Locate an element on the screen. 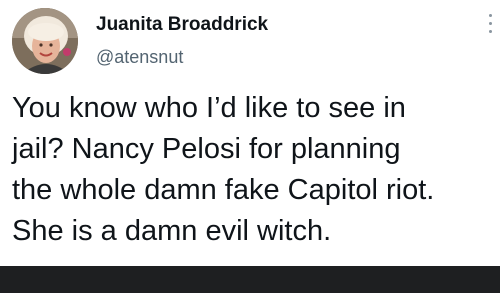 This screenshot has width=500, height=293. avatar is located at coordinates (45, 41).